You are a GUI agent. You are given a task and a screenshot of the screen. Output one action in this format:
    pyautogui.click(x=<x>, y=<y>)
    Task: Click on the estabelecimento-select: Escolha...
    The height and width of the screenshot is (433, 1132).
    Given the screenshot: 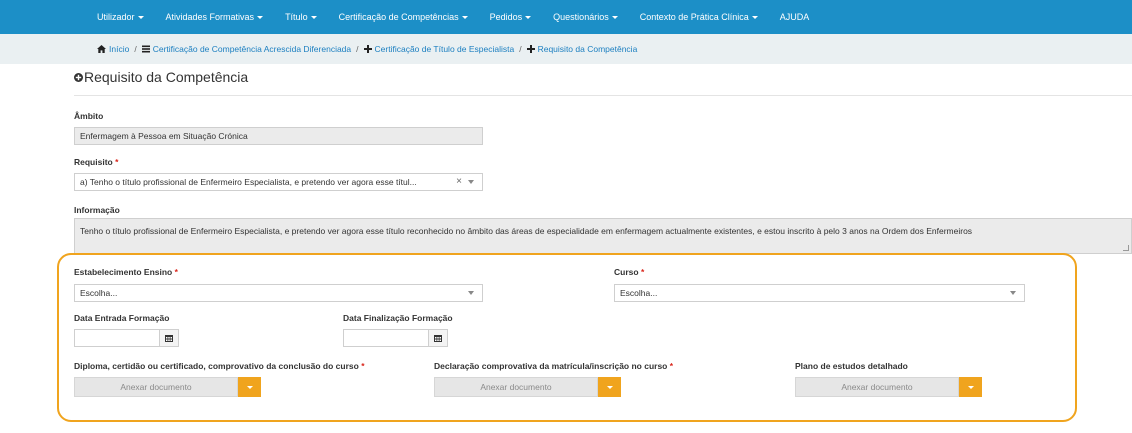 What is the action you would take?
    pyautogui.click(x=278, y=293)
    